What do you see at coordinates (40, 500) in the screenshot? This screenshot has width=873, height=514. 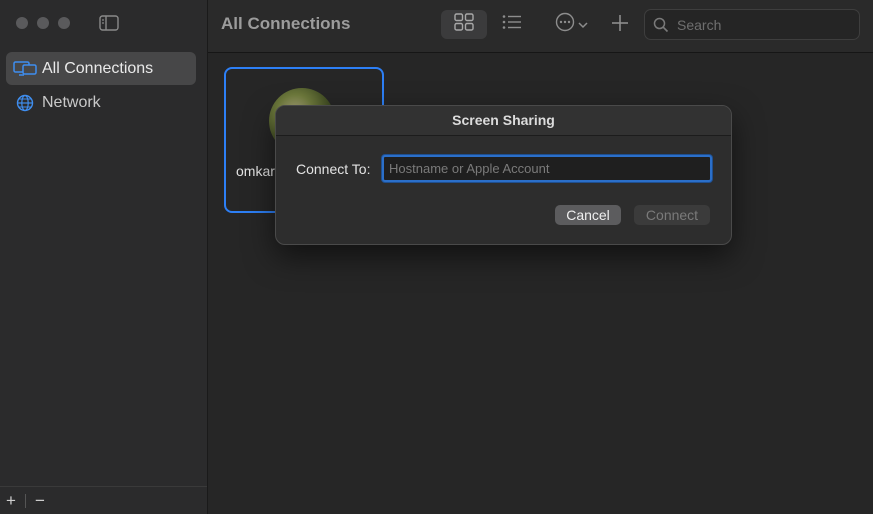 I see `remove-button: −` at bounding box center [40, 500].